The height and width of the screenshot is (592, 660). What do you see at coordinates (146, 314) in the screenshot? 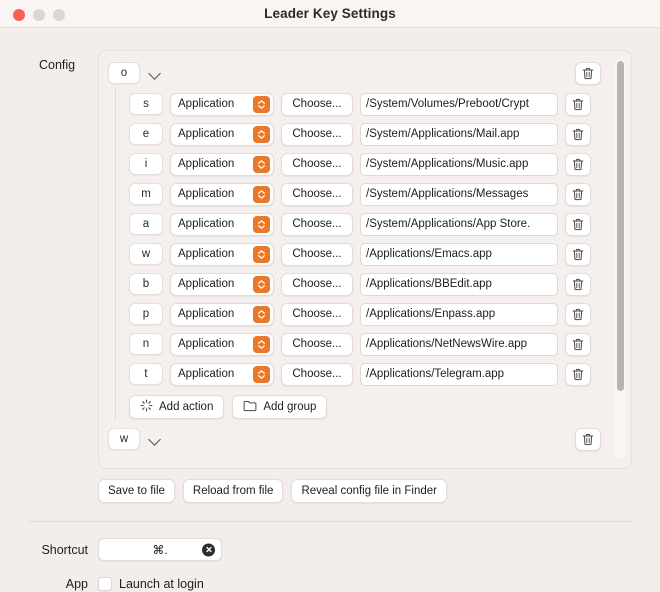
I see `action-key-field: p` at bounding box center [146, 314].